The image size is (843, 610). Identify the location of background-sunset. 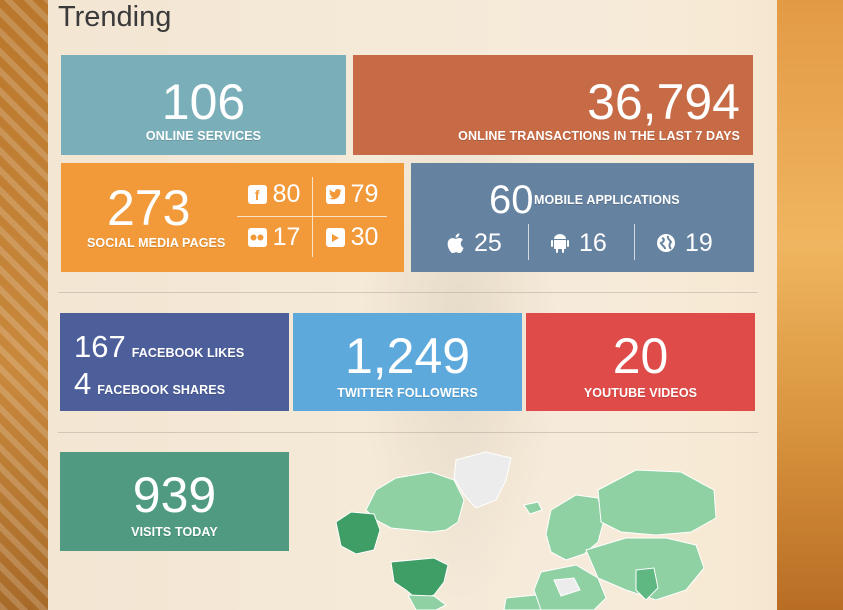
(810, 305).